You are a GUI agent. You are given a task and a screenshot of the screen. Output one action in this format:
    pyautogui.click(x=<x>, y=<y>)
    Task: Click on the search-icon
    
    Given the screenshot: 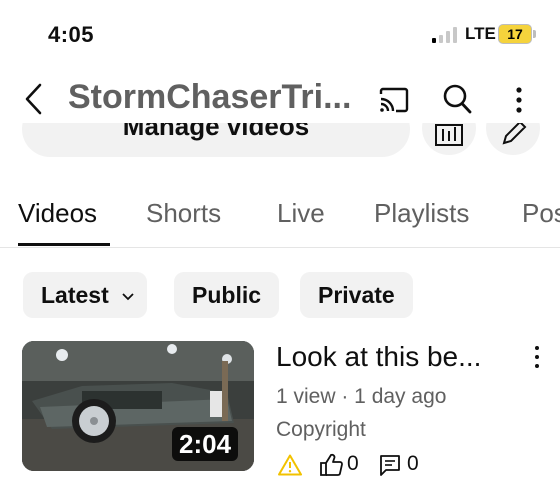 What is the action you would take?
    pyautogui.click(x=457, y=99)
    